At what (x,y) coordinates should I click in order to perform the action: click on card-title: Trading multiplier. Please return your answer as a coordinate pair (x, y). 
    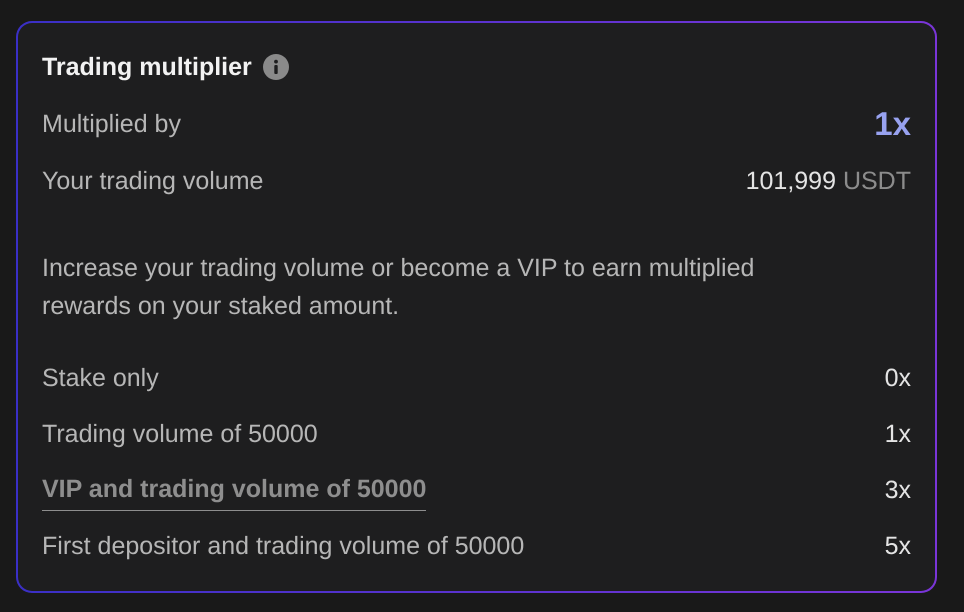
    Looking at the image, I should click on (147, 67).